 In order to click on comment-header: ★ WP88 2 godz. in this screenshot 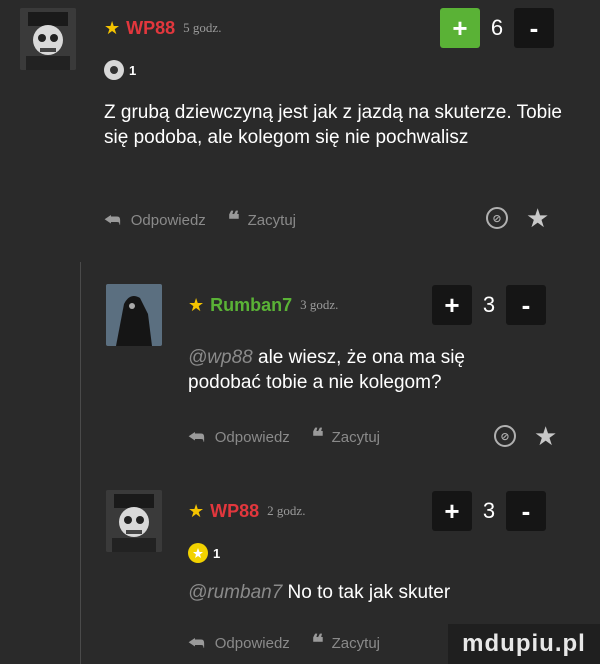, I will do `click(246, 511)`.